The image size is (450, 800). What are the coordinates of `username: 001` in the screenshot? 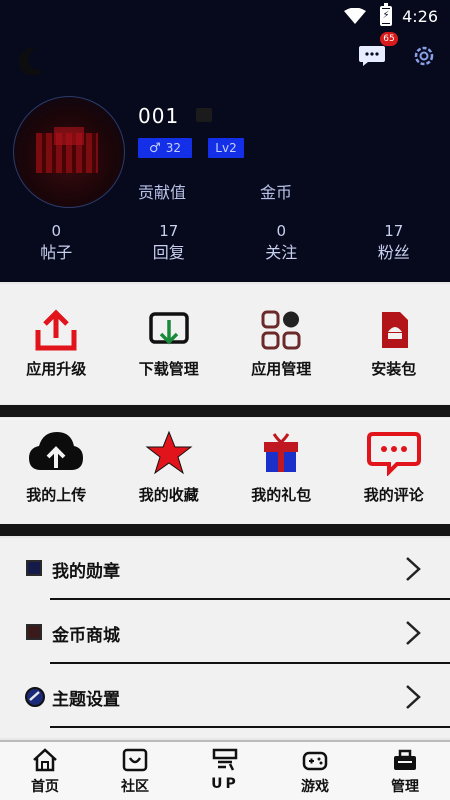 It's located at (159, 116).